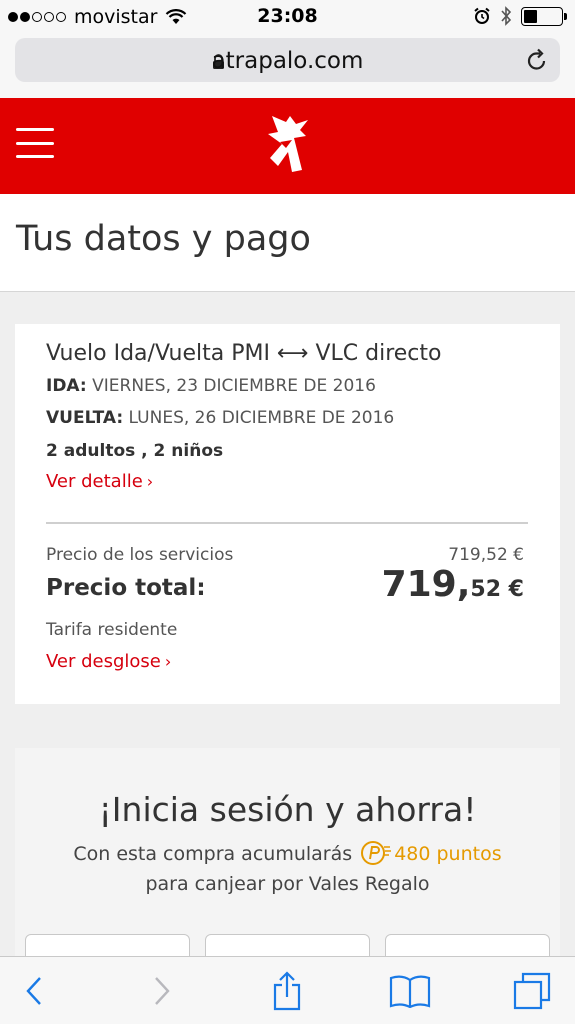  Describe the element at coordinates (506, 16) in the screenshot. I see `bluetooth-icon` at that location.